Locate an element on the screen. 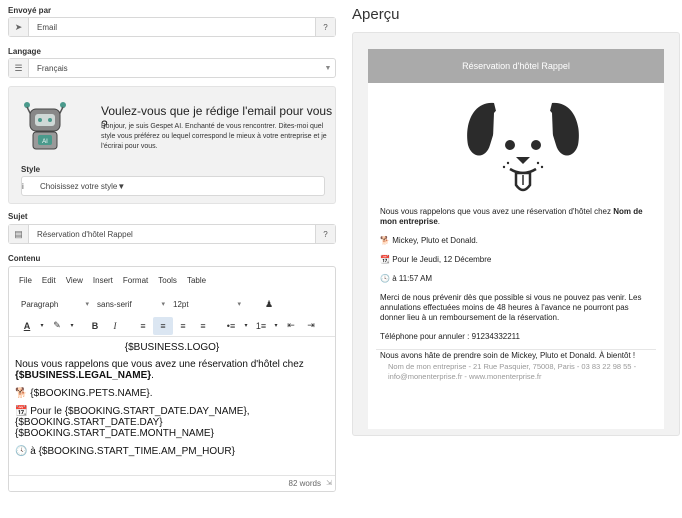  subject-label: Sujet is located at coordinates (18, 216).